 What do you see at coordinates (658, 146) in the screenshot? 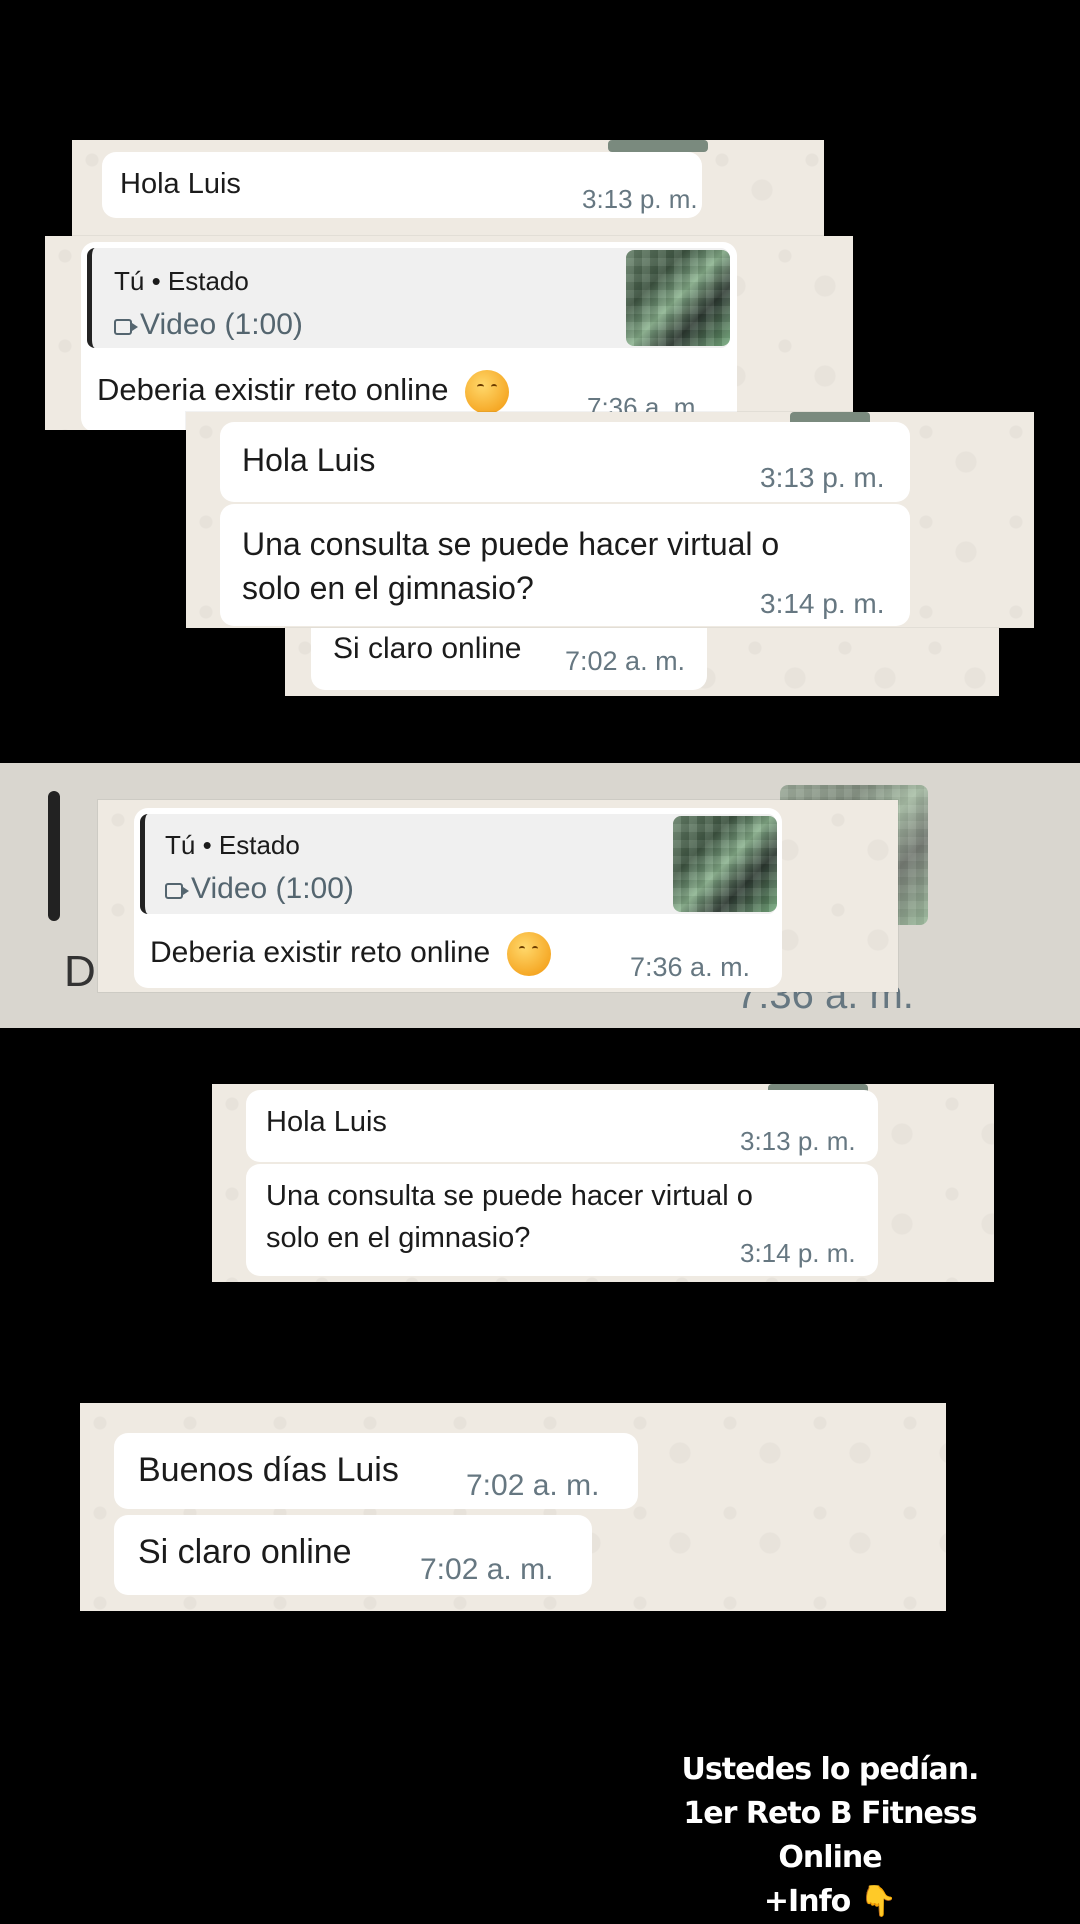
I see `media-bar` at bounding box center [658, 146].